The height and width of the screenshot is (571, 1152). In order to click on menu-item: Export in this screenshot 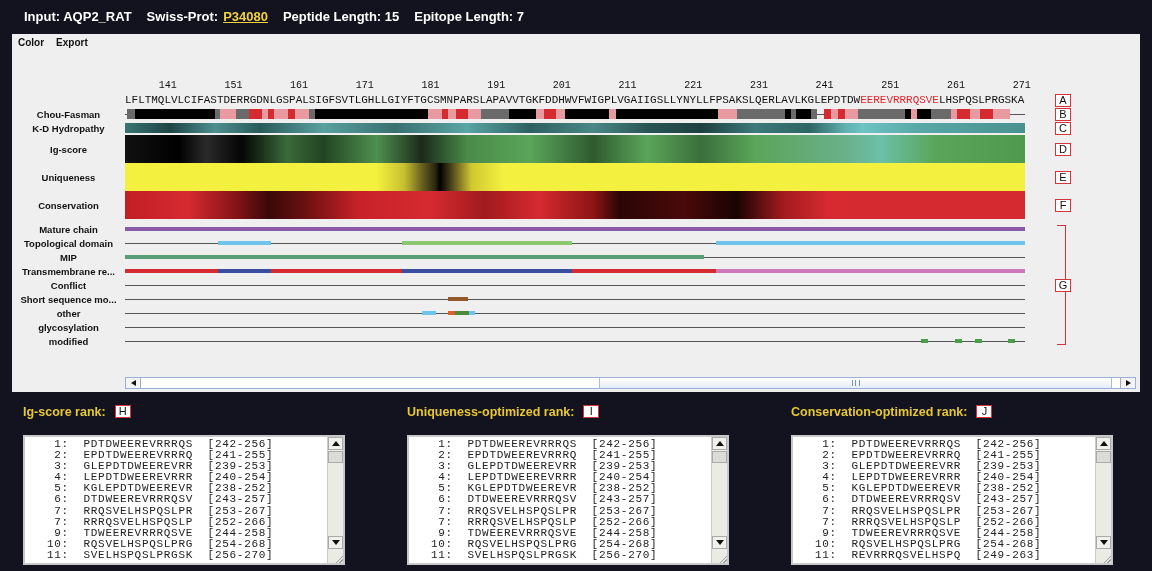, I will do `click(72, 42)`.